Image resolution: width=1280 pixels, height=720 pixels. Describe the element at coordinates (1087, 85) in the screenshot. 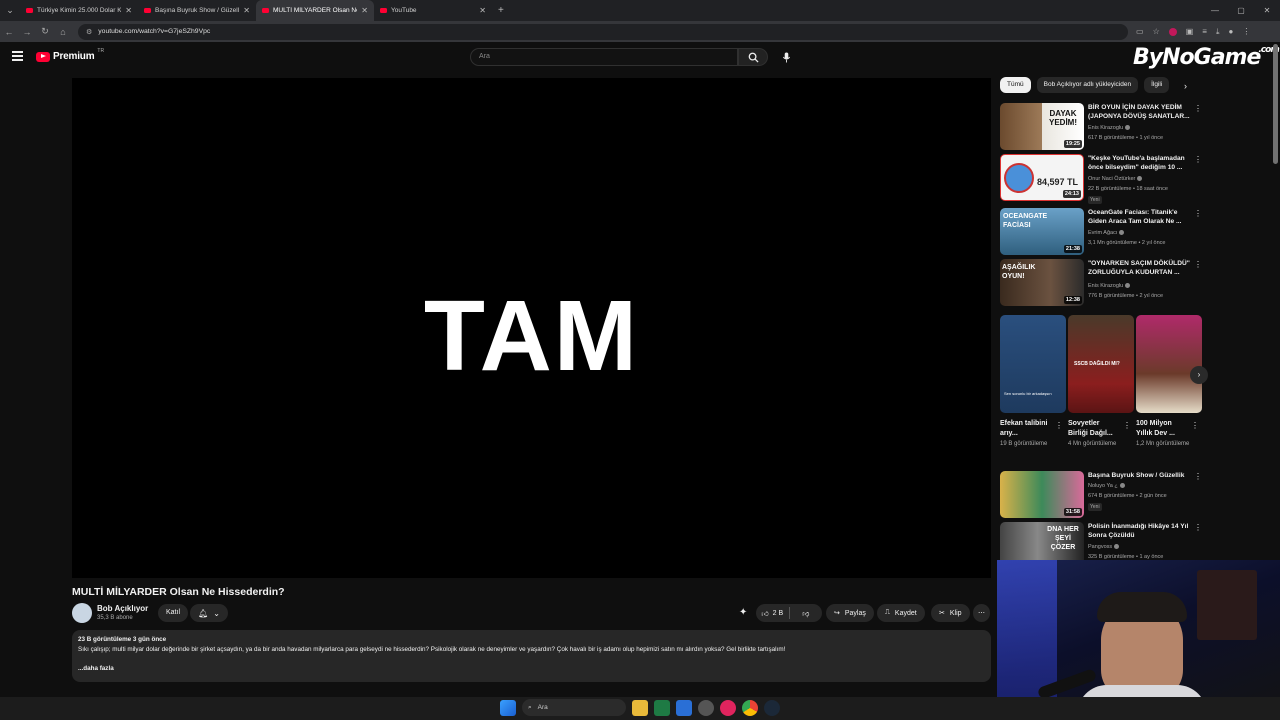

I see `chip-from-uploader: Bob Açıklıyor adlı yükleyiciden` at that location.